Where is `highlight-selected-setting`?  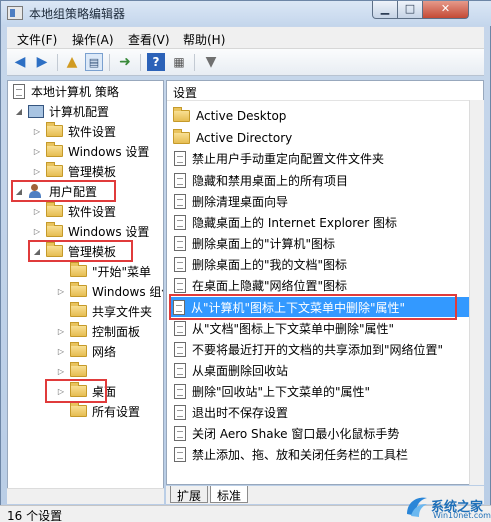
highlight-selected-setting is located at coordinates (313, 307).